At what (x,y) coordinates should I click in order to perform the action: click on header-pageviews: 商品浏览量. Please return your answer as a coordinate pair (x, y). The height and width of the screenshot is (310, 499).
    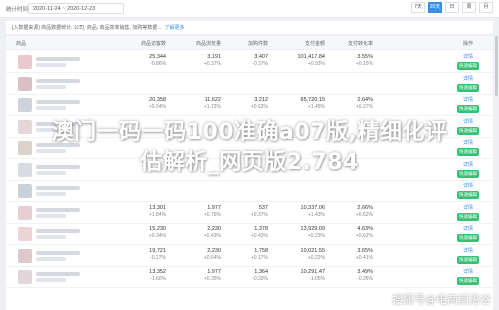
    Looking at the image, I should click on (208, 43).